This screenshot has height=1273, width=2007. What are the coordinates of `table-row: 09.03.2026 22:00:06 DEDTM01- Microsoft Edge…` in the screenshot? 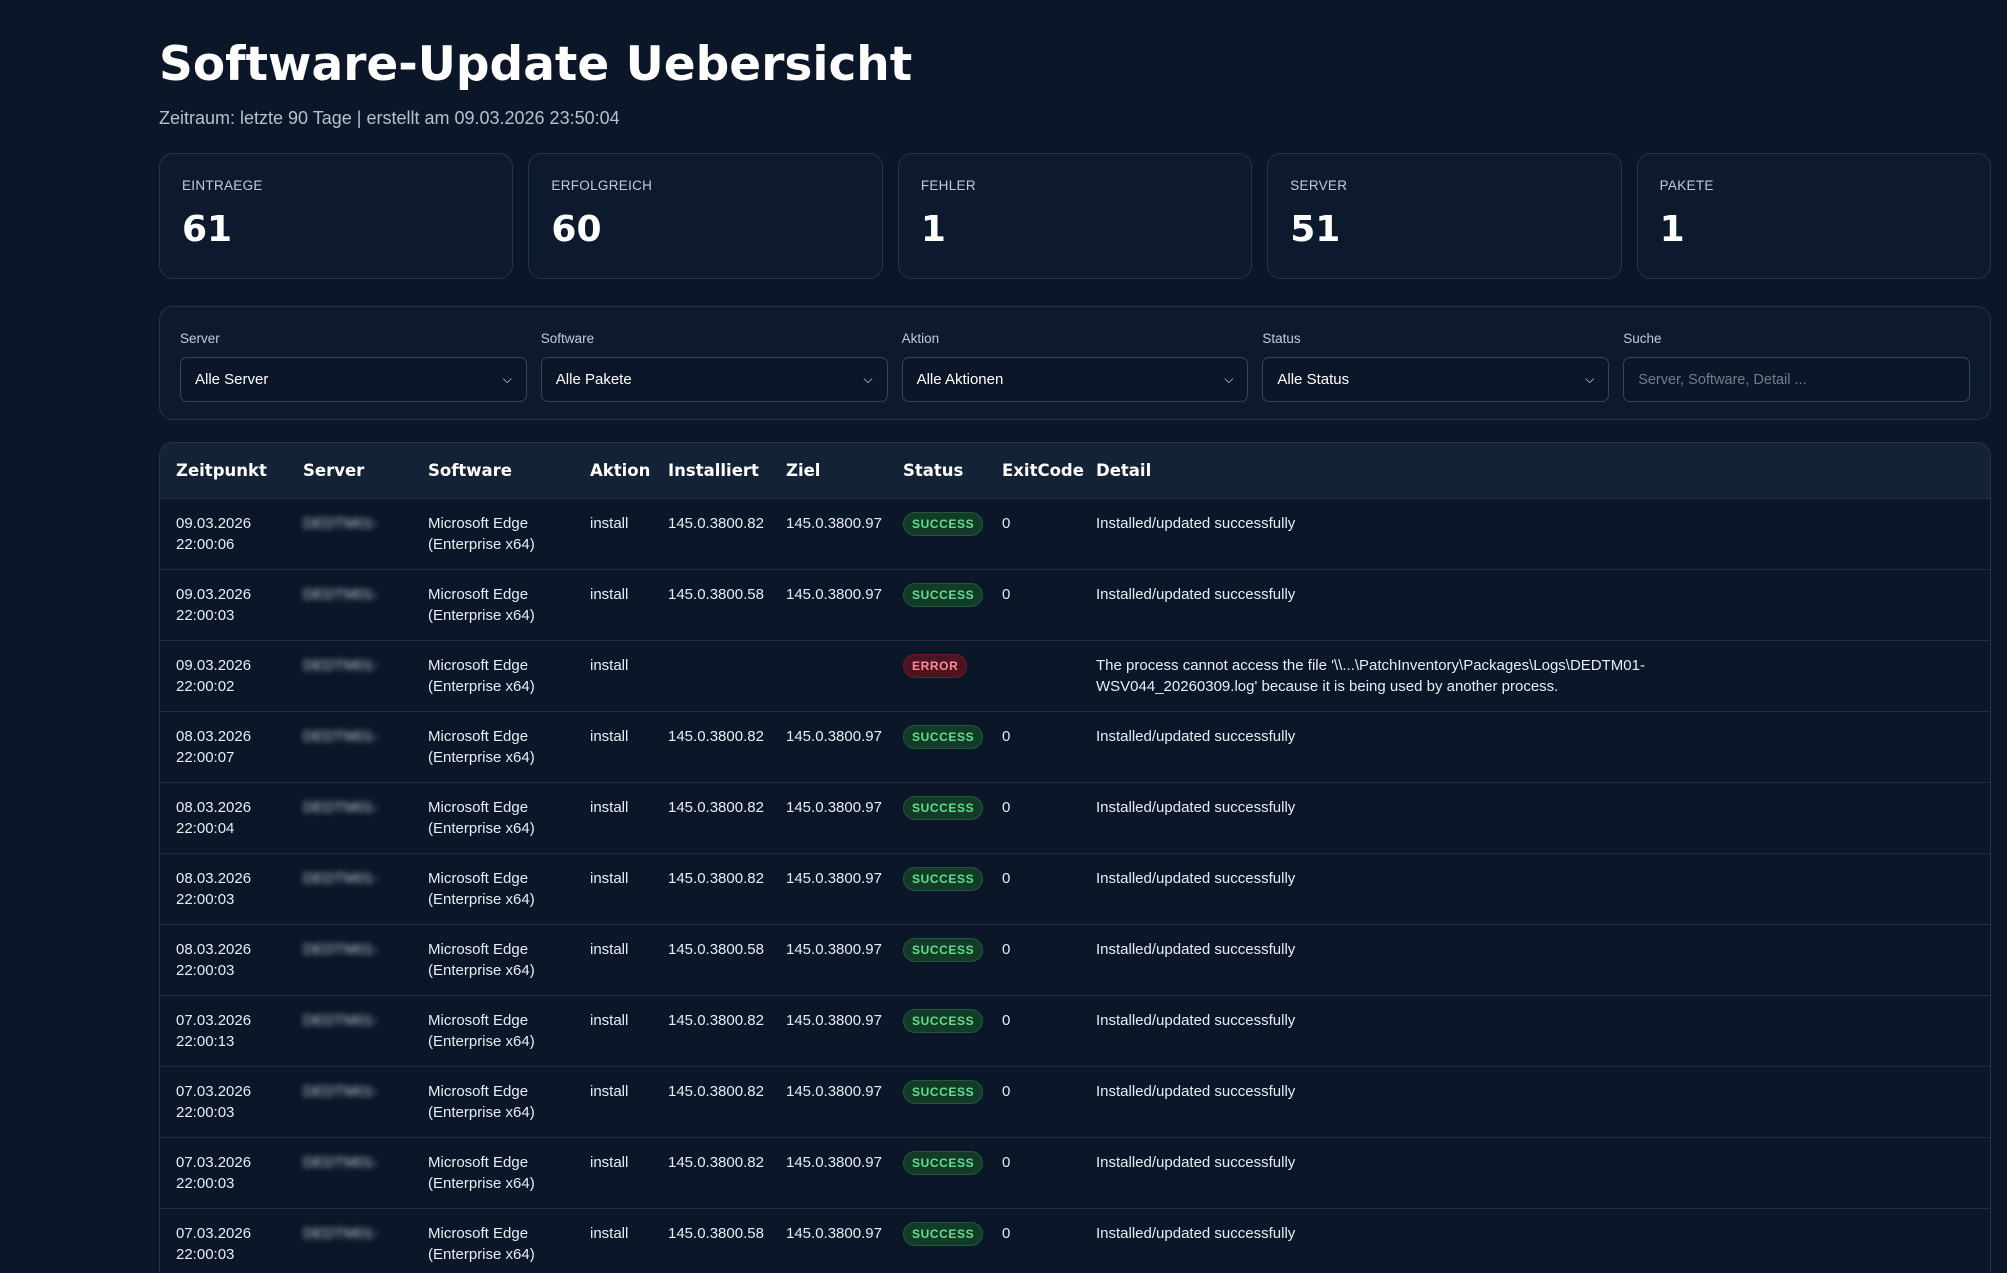 It's located at (1075, 533).